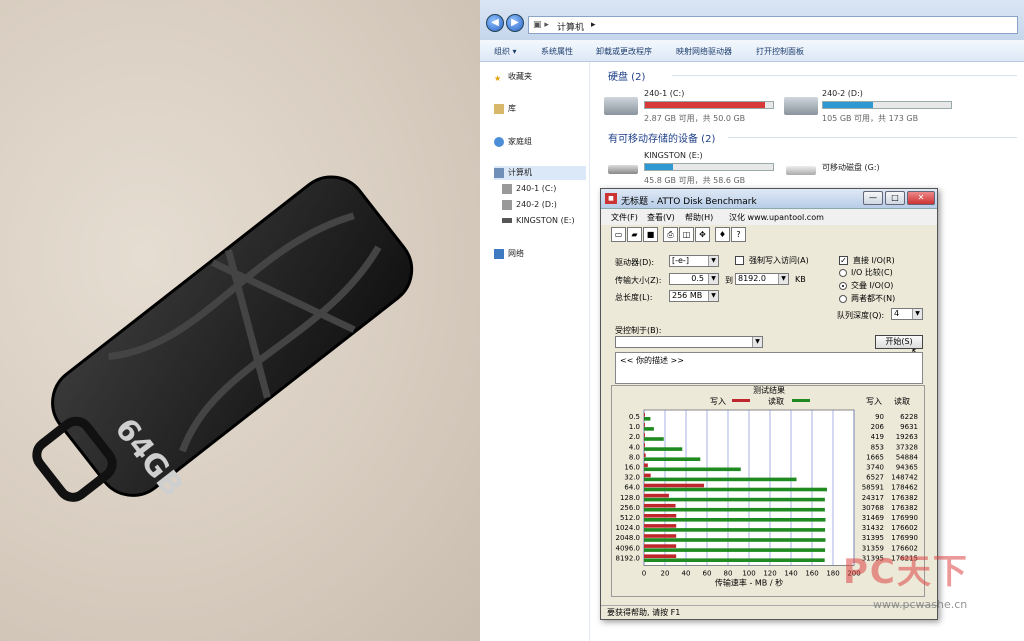 This screenshot has width=1024, height=641. What do you see at coordinates (801, 106) in the screenshot?
I see `hard-drive-icon` at bounding box center [801, 106].